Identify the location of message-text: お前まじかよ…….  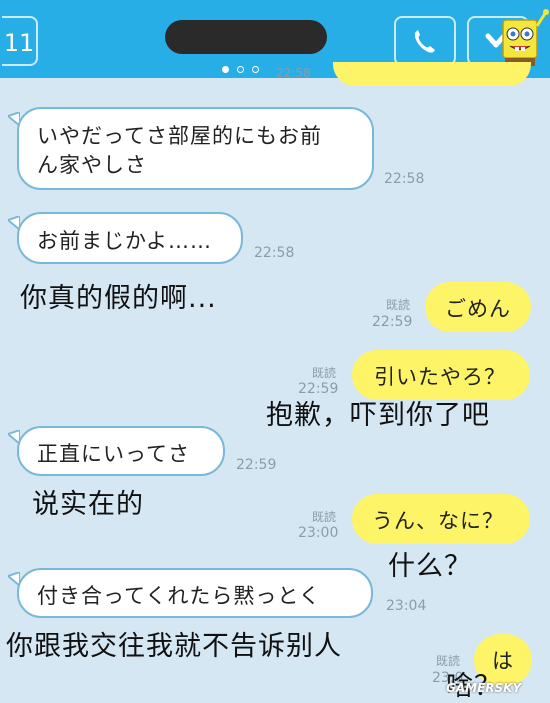
(124, 241).